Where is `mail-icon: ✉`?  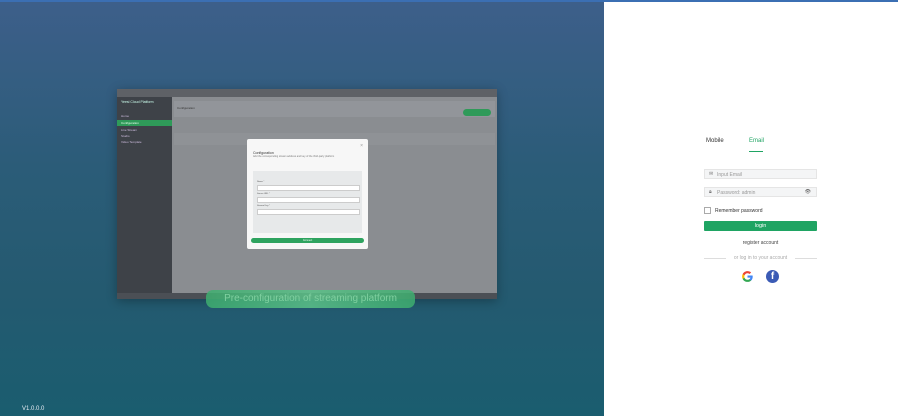
mail-icon: ✉ is located at coordinates (711, 174).